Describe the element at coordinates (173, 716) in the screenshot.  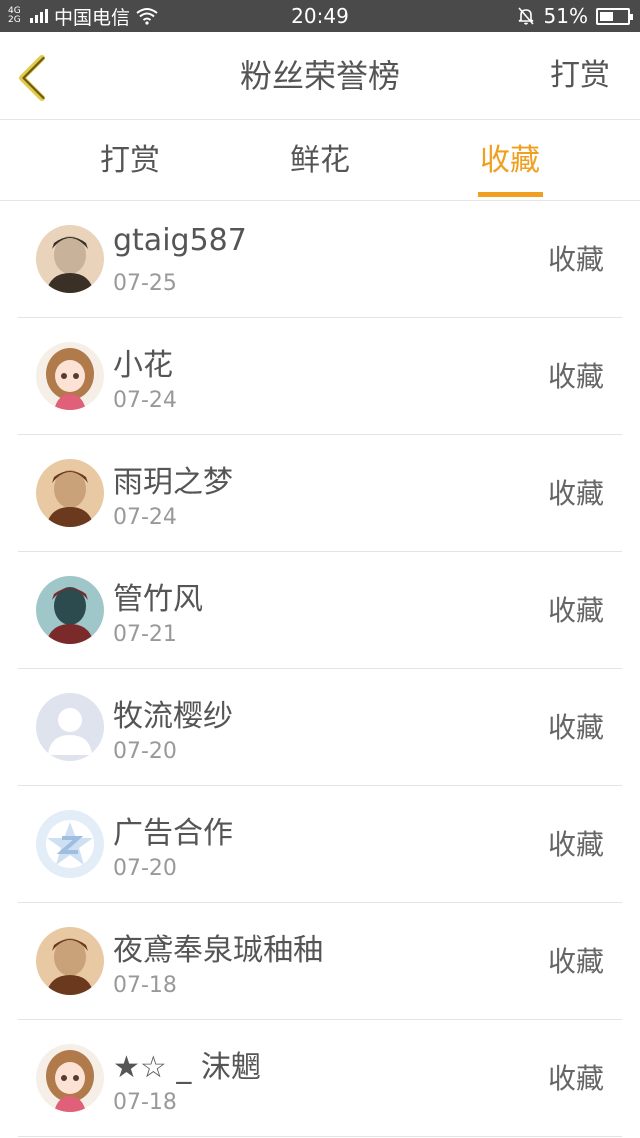
I see `fan-name: 牧流樱纱` at that location.